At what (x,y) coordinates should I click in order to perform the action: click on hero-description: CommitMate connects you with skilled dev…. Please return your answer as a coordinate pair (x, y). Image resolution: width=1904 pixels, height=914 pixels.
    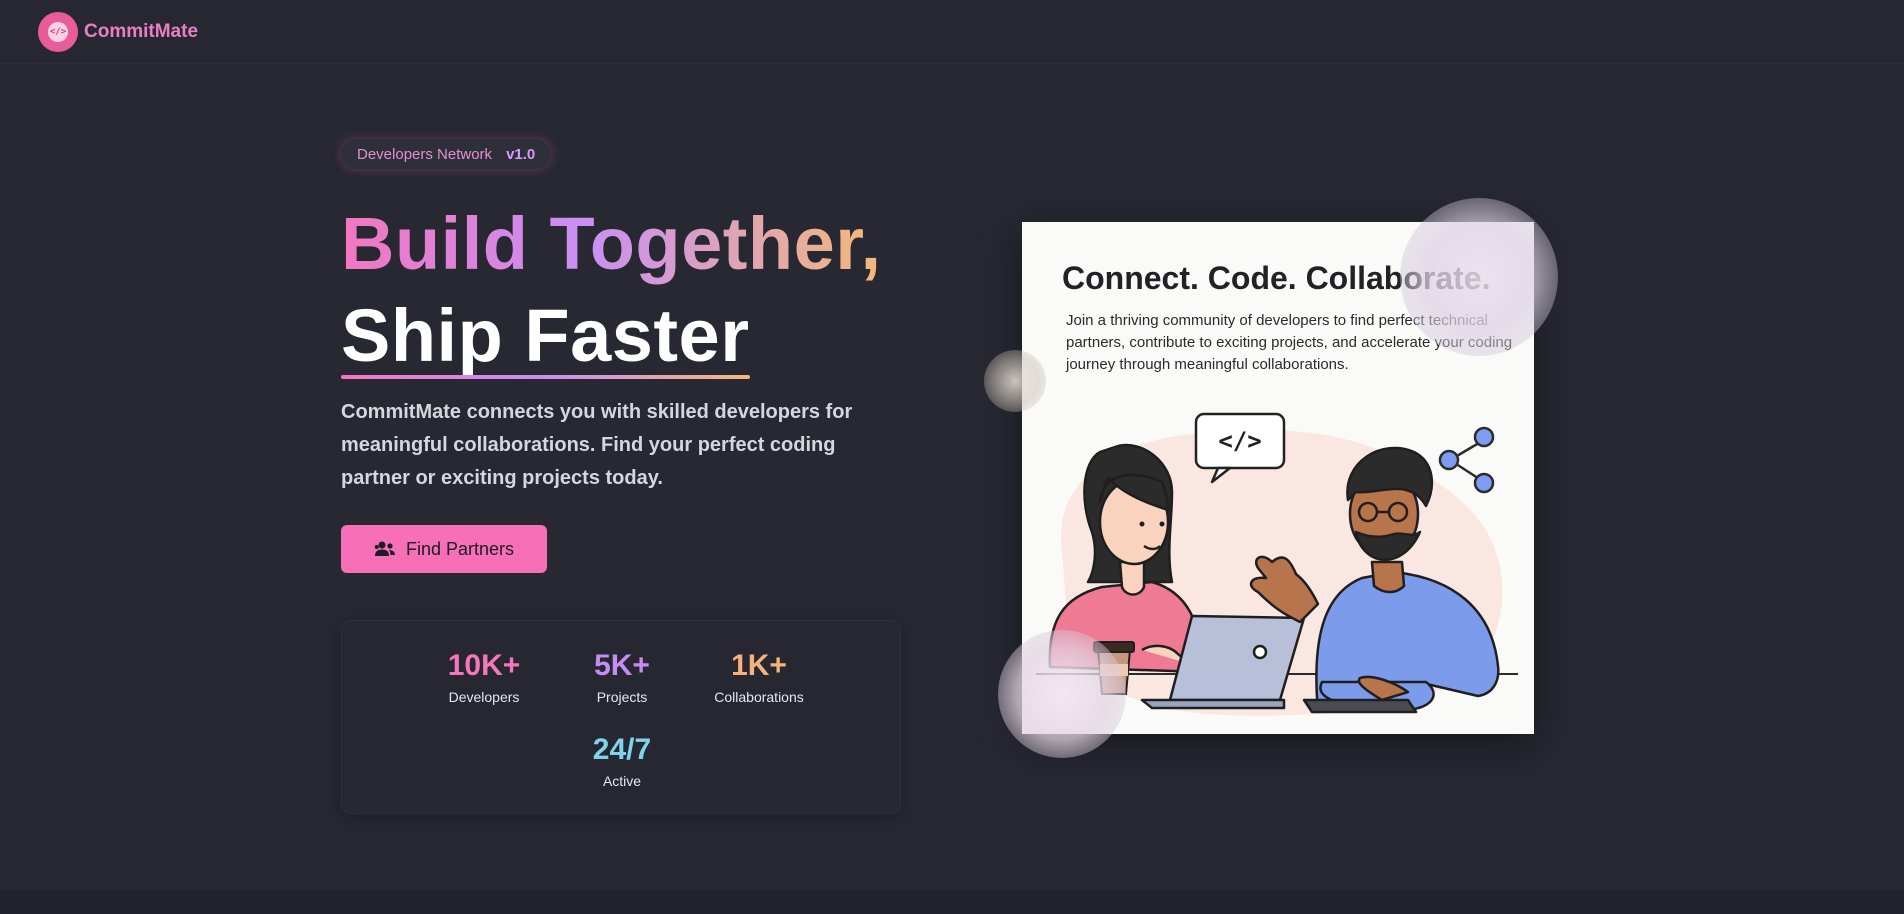
    Looking at the image, I should click on (597, 445).